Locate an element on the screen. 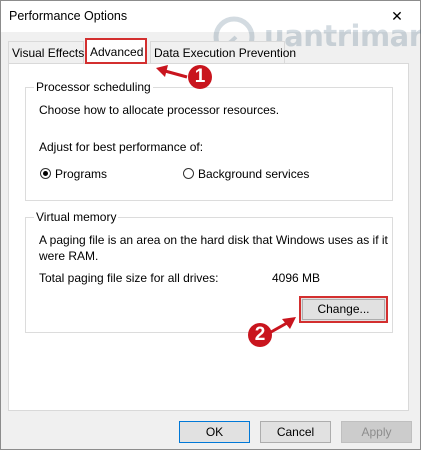 The width and height of the screenshot is (421, 450). virtual-memory-description-line2: were RAM. is located at coordinates (69, 256).